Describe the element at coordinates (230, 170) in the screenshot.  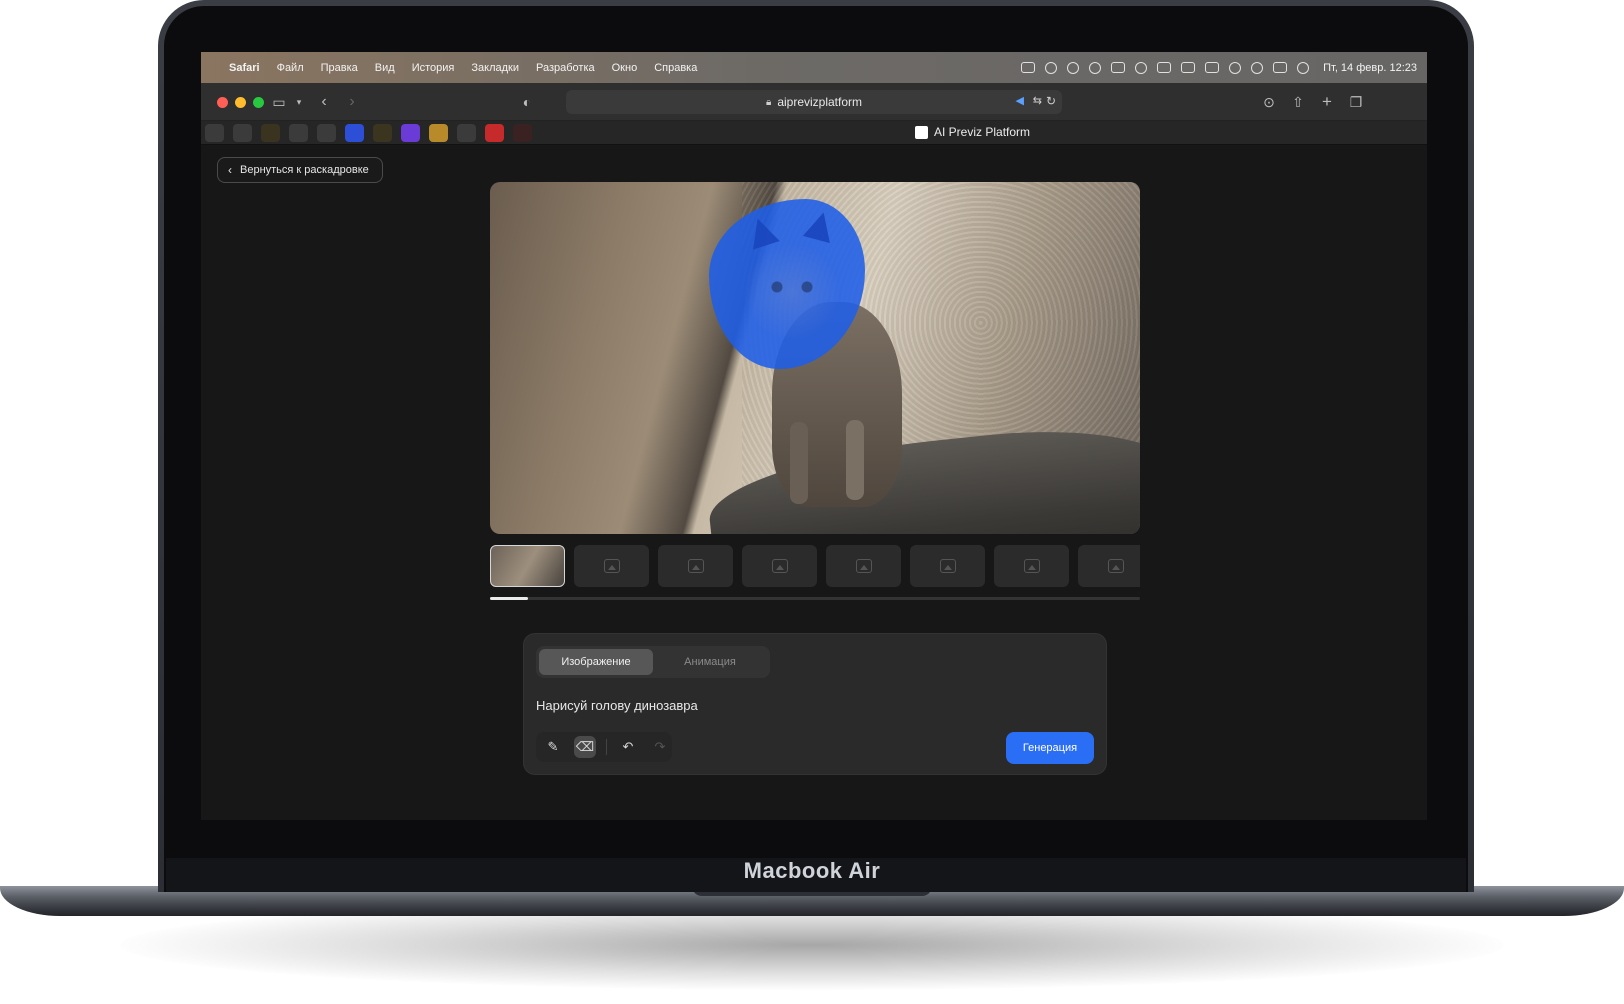
I see `chevron-left-icon: ‹` at that location.